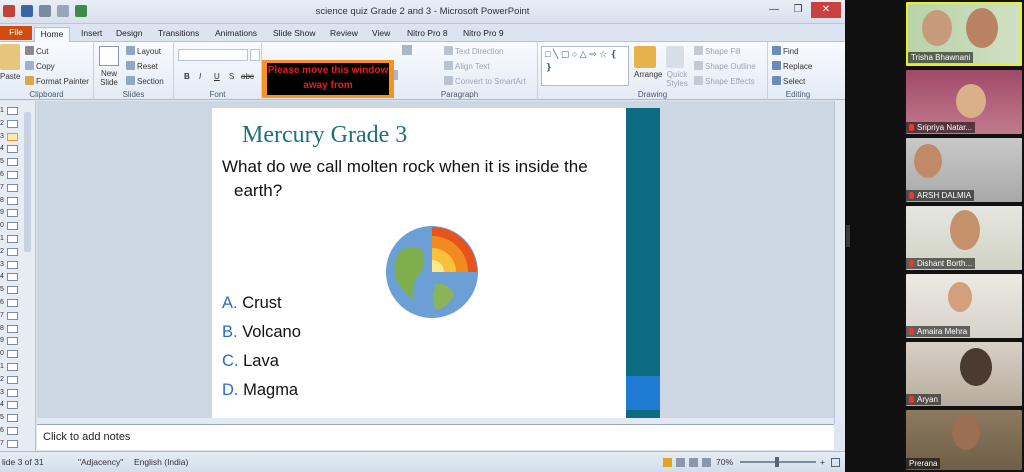 This screenshot has width=1024, height=472. I want to click on paste-icon, so click(10, 57).